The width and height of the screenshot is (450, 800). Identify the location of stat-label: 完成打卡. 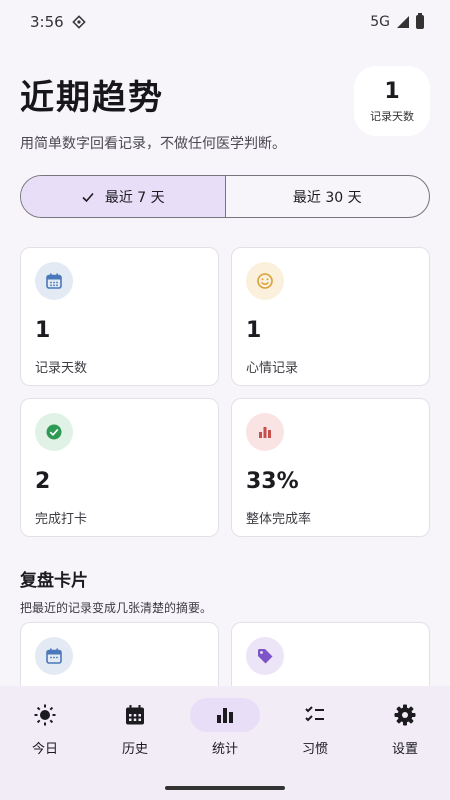
(61, 519).